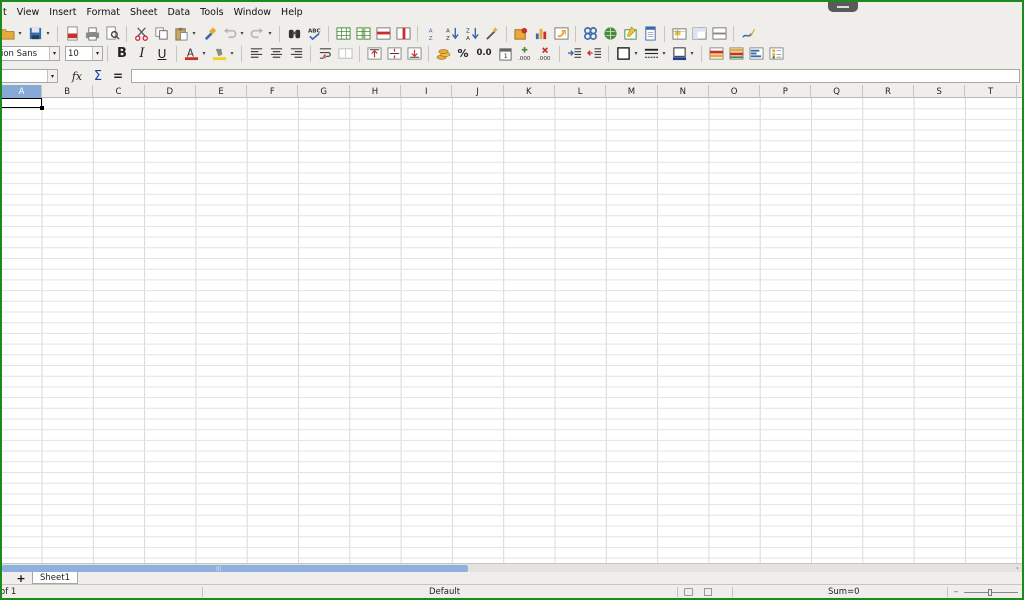 The image size is (1024, 600). What do you see at coordinates (21, 578) in the screenshot?
I see `add-sheet-button: +` at bounding box center [21, 578].